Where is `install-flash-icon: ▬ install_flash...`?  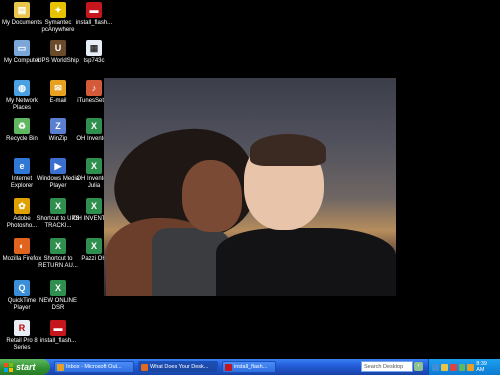
install-flash-icon: ▬ install_flash... is located at coordinates (94, 14).